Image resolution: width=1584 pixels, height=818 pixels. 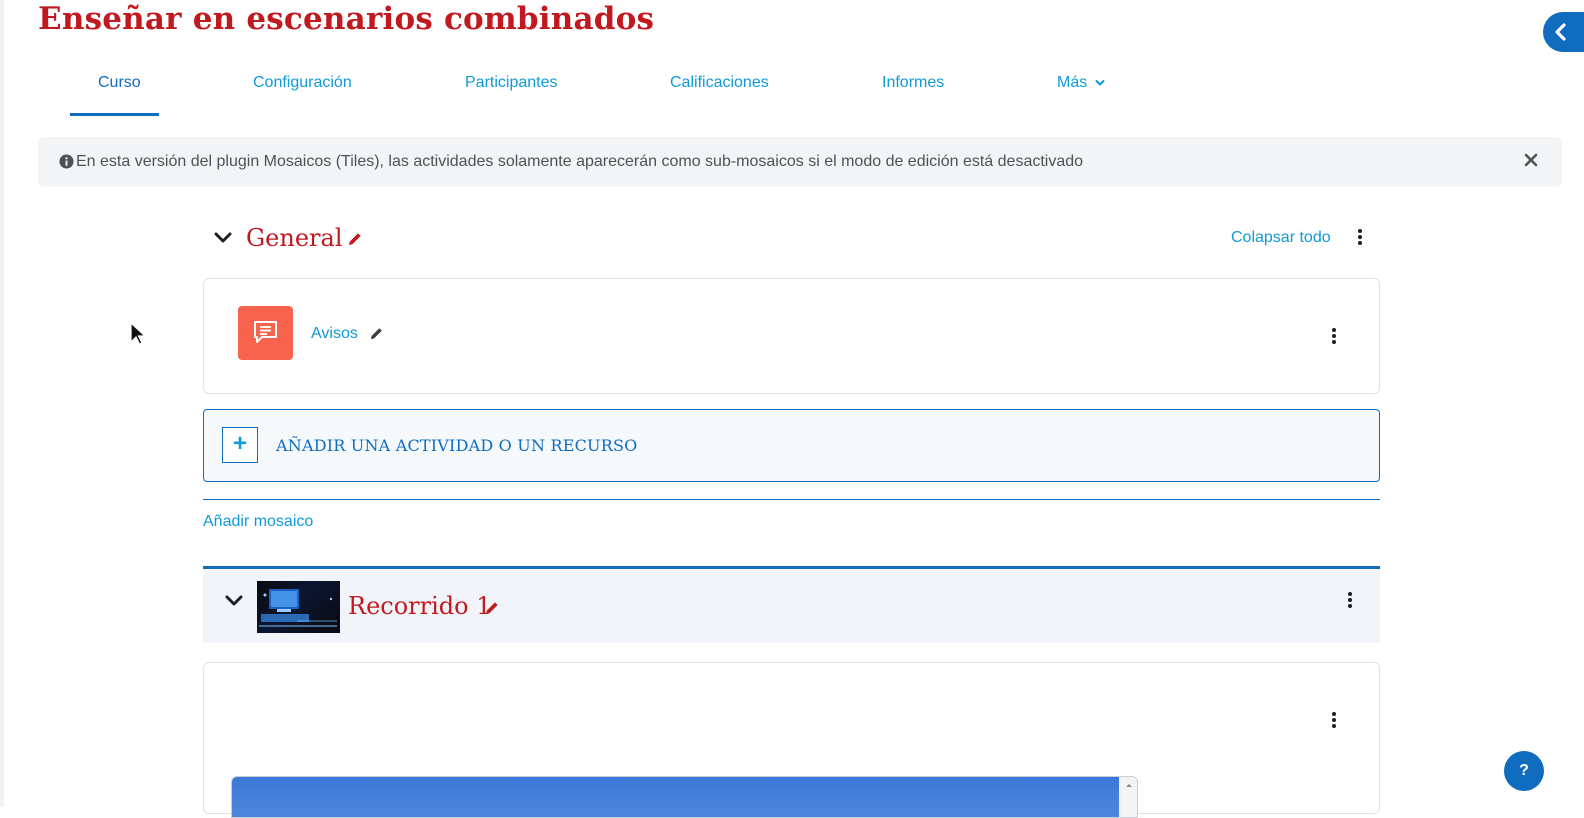 I want to click on tab-informes: Informes, so click(x=913, y=95).